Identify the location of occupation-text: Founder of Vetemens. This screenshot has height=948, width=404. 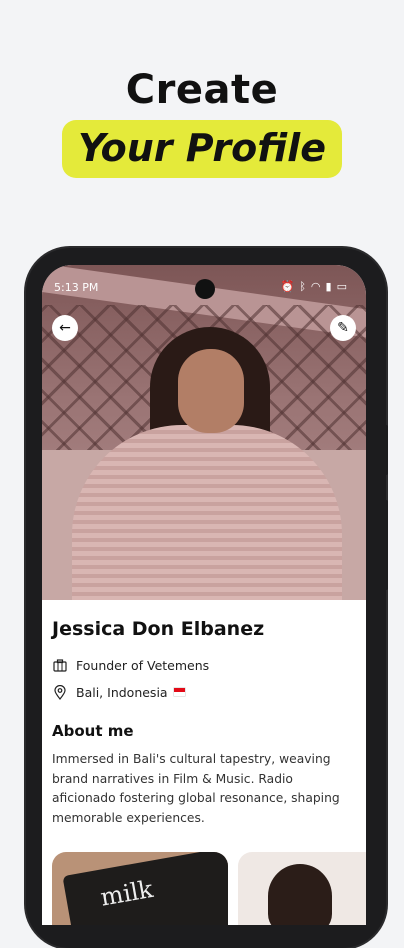
(143, 665).